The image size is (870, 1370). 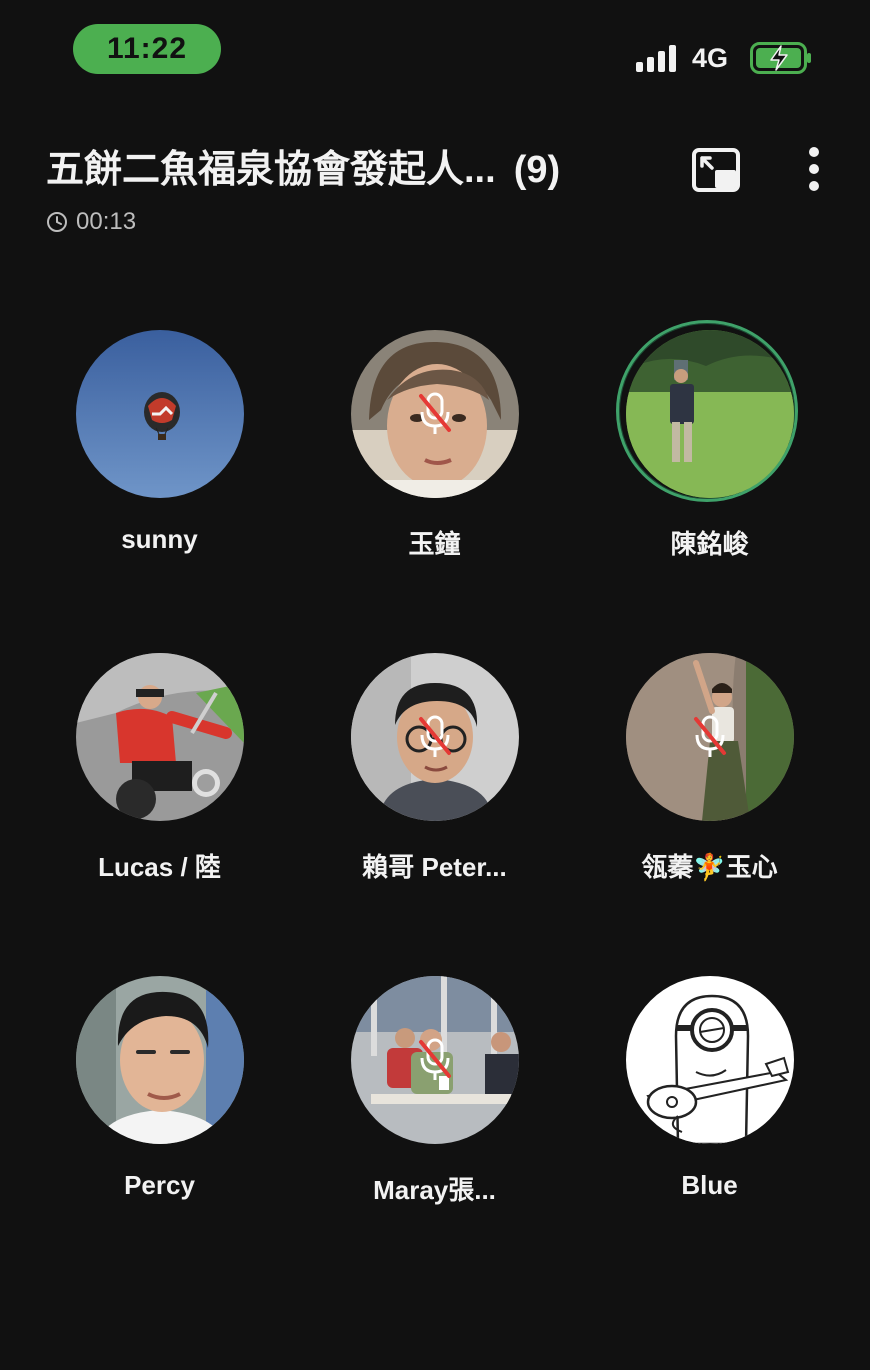 What do you see at coordinates (710, 58) in the screenshot?
I see `network-type: 4G` at bounding box center [710, 58].